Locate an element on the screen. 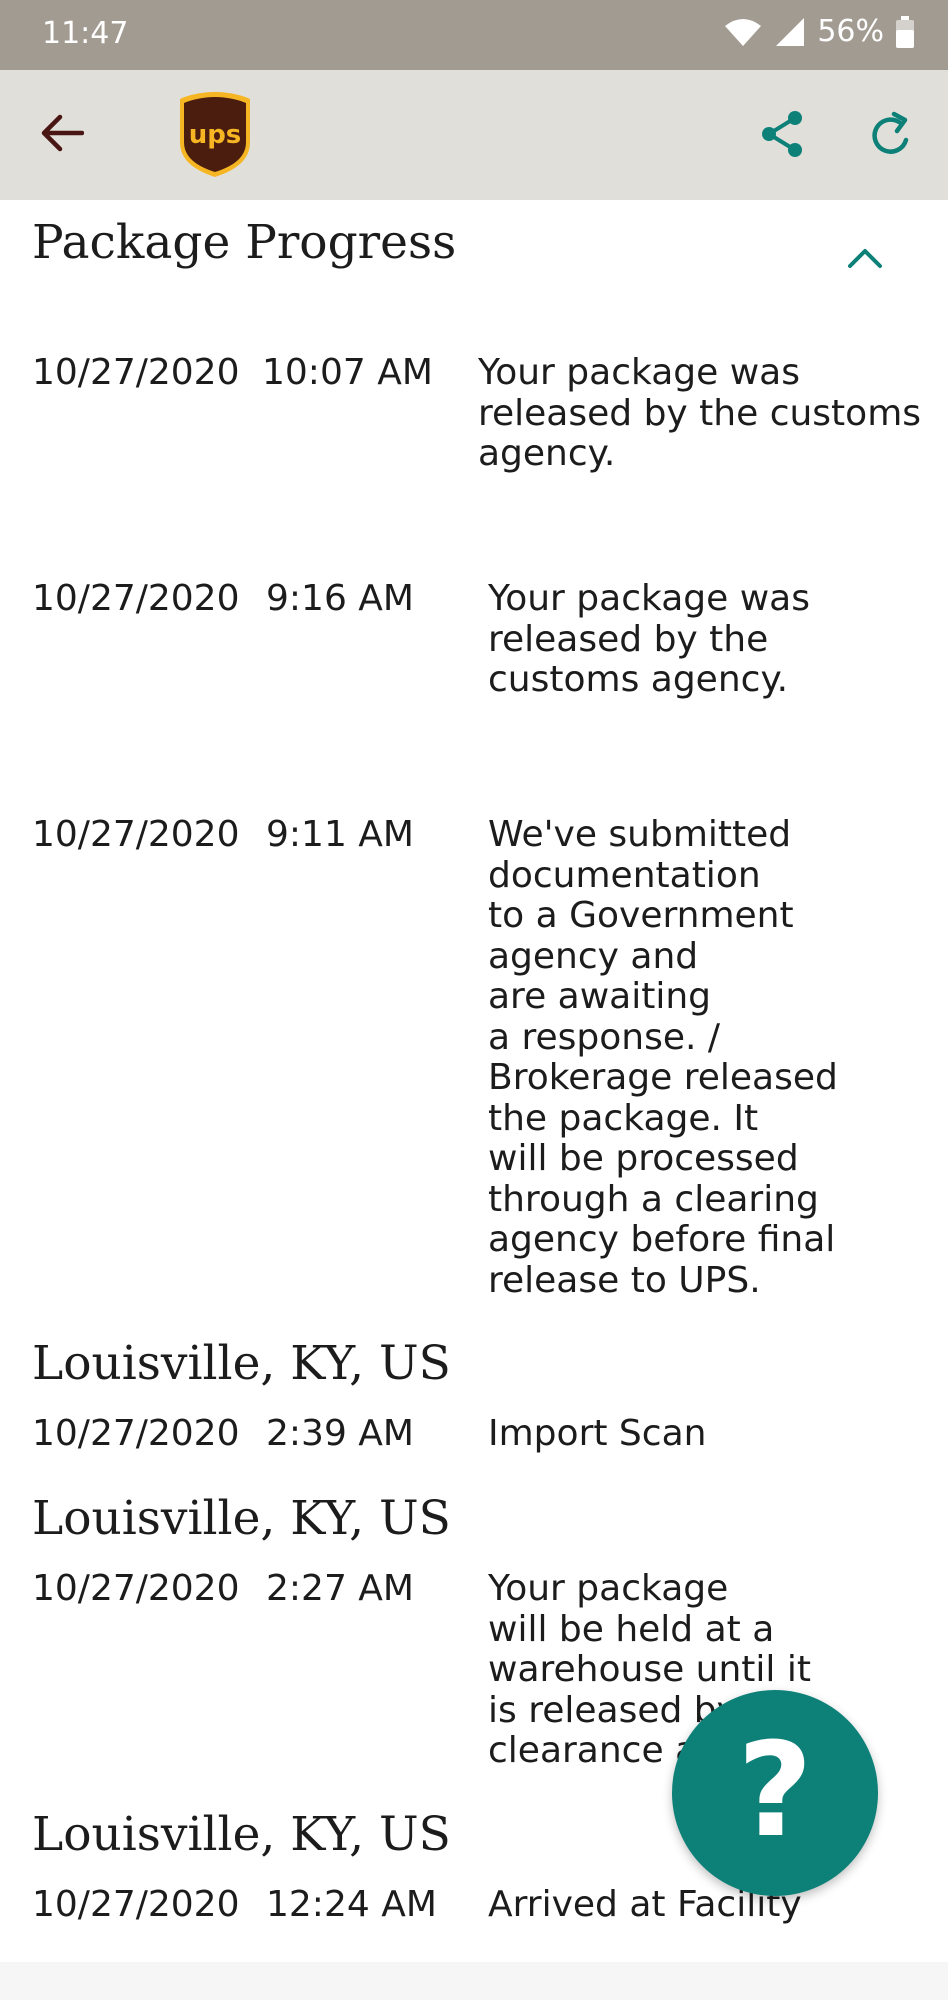 This screenshot has height=2000, width=948. battery-icon is located at coordinates (905, 31).